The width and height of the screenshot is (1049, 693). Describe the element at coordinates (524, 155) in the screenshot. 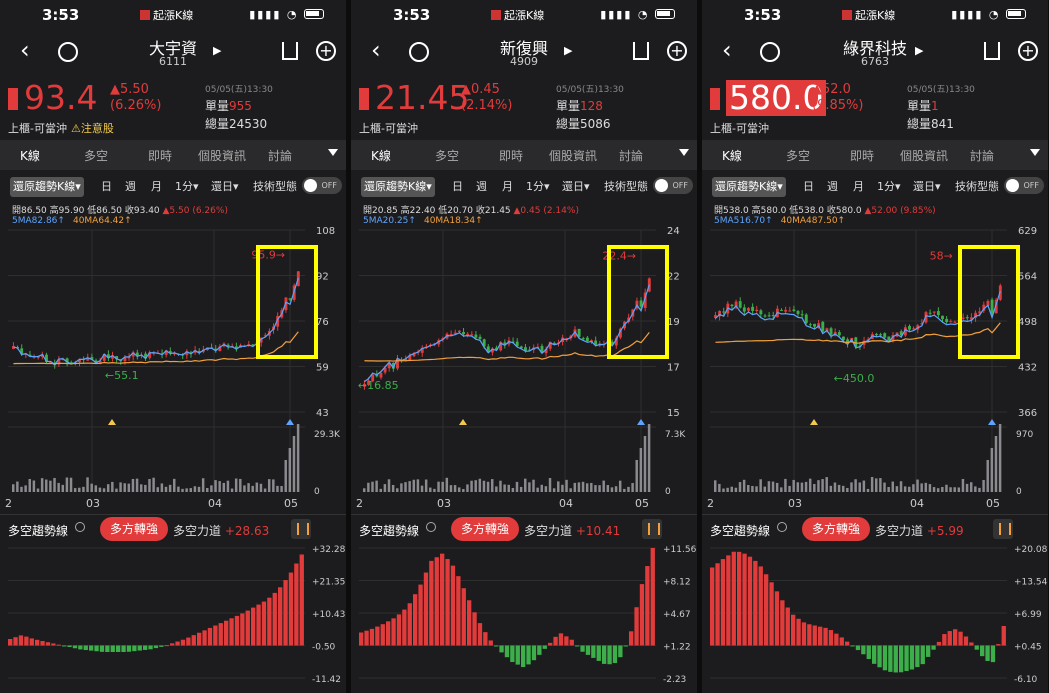

I see `tab-bar: K線 多空 即時 個股資訊 討論` at that location.